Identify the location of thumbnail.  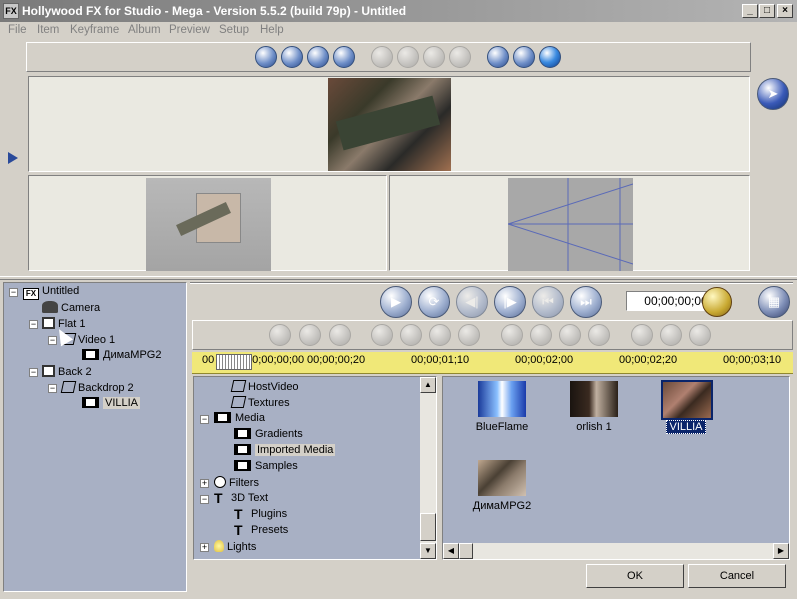
(687, 400).